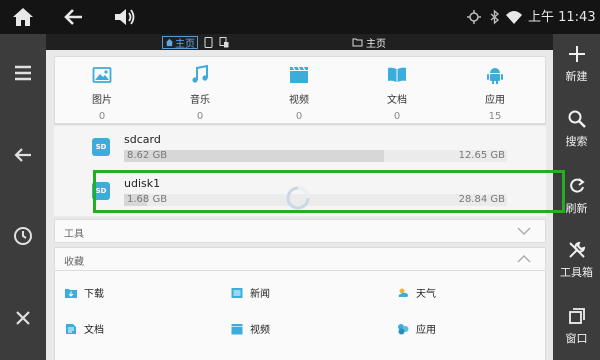 The height and width of the screenshot is (360, 600). I want to click on image-icon, so click(102, 75).